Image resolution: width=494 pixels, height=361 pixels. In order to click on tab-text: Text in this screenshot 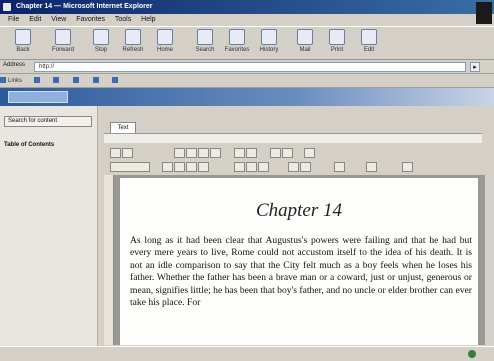, I will do `click(123, 127)`.